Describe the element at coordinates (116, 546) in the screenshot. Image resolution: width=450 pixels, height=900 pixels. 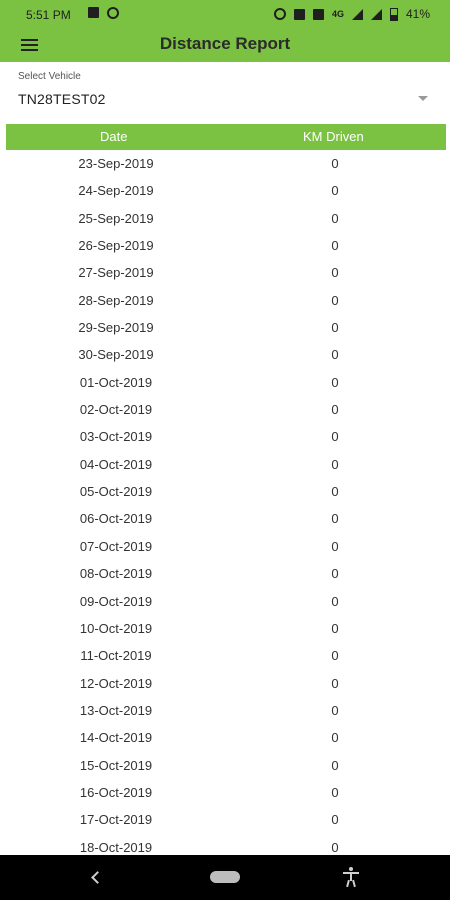
I see `date-cell: 07-Oct-2019` at that location.